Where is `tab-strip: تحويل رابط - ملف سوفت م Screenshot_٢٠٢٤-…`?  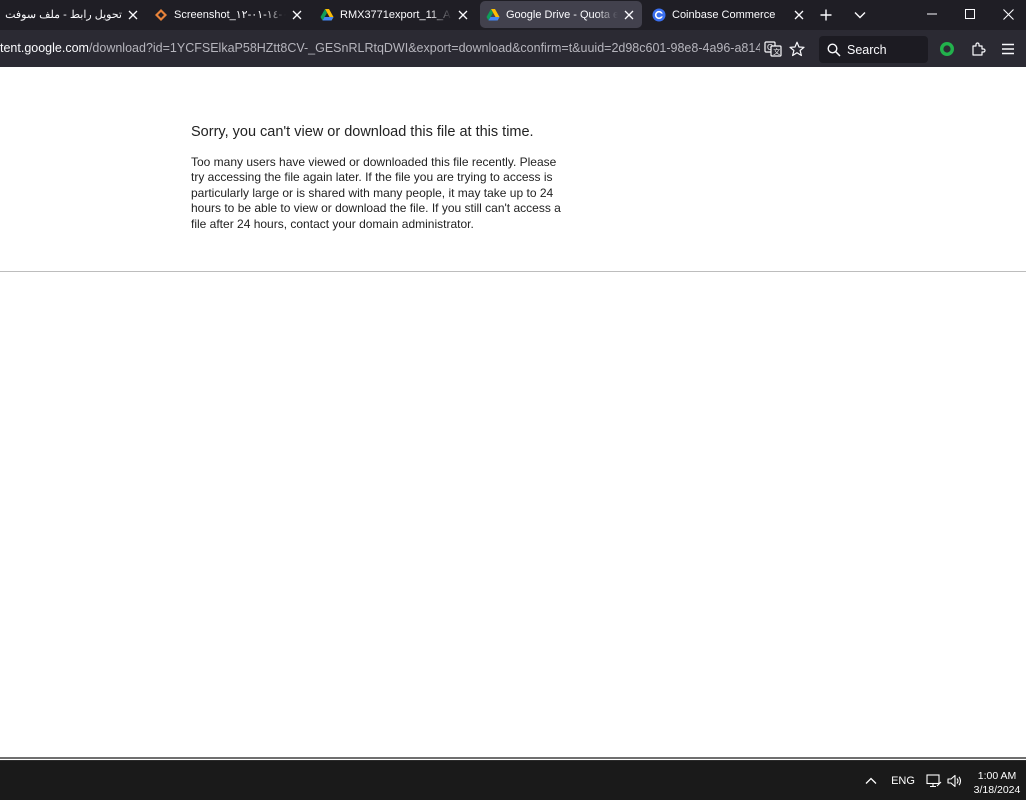 tab-strip: تحويل رابط - ملف سوفت م Screenshot_٢٠٢٤-… is located at coordinates (513, 15).